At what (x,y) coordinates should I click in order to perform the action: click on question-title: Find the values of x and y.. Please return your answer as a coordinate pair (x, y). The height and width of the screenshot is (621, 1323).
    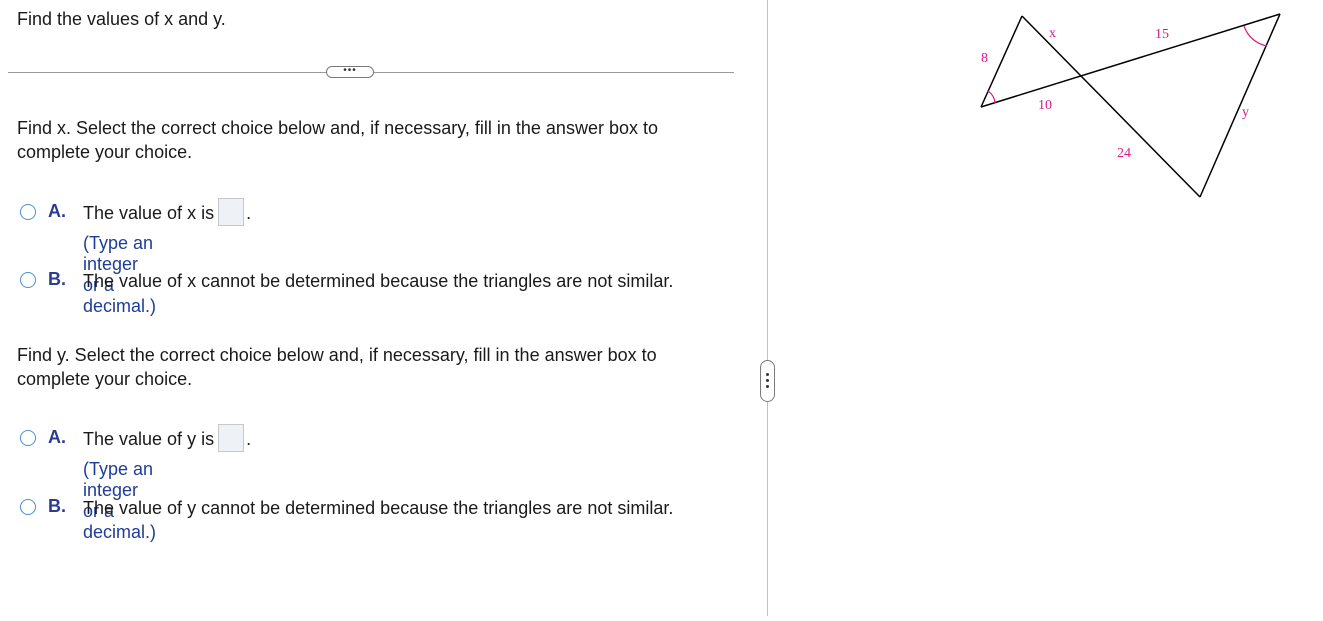
    Looking at the image, I should click on (121, 19).